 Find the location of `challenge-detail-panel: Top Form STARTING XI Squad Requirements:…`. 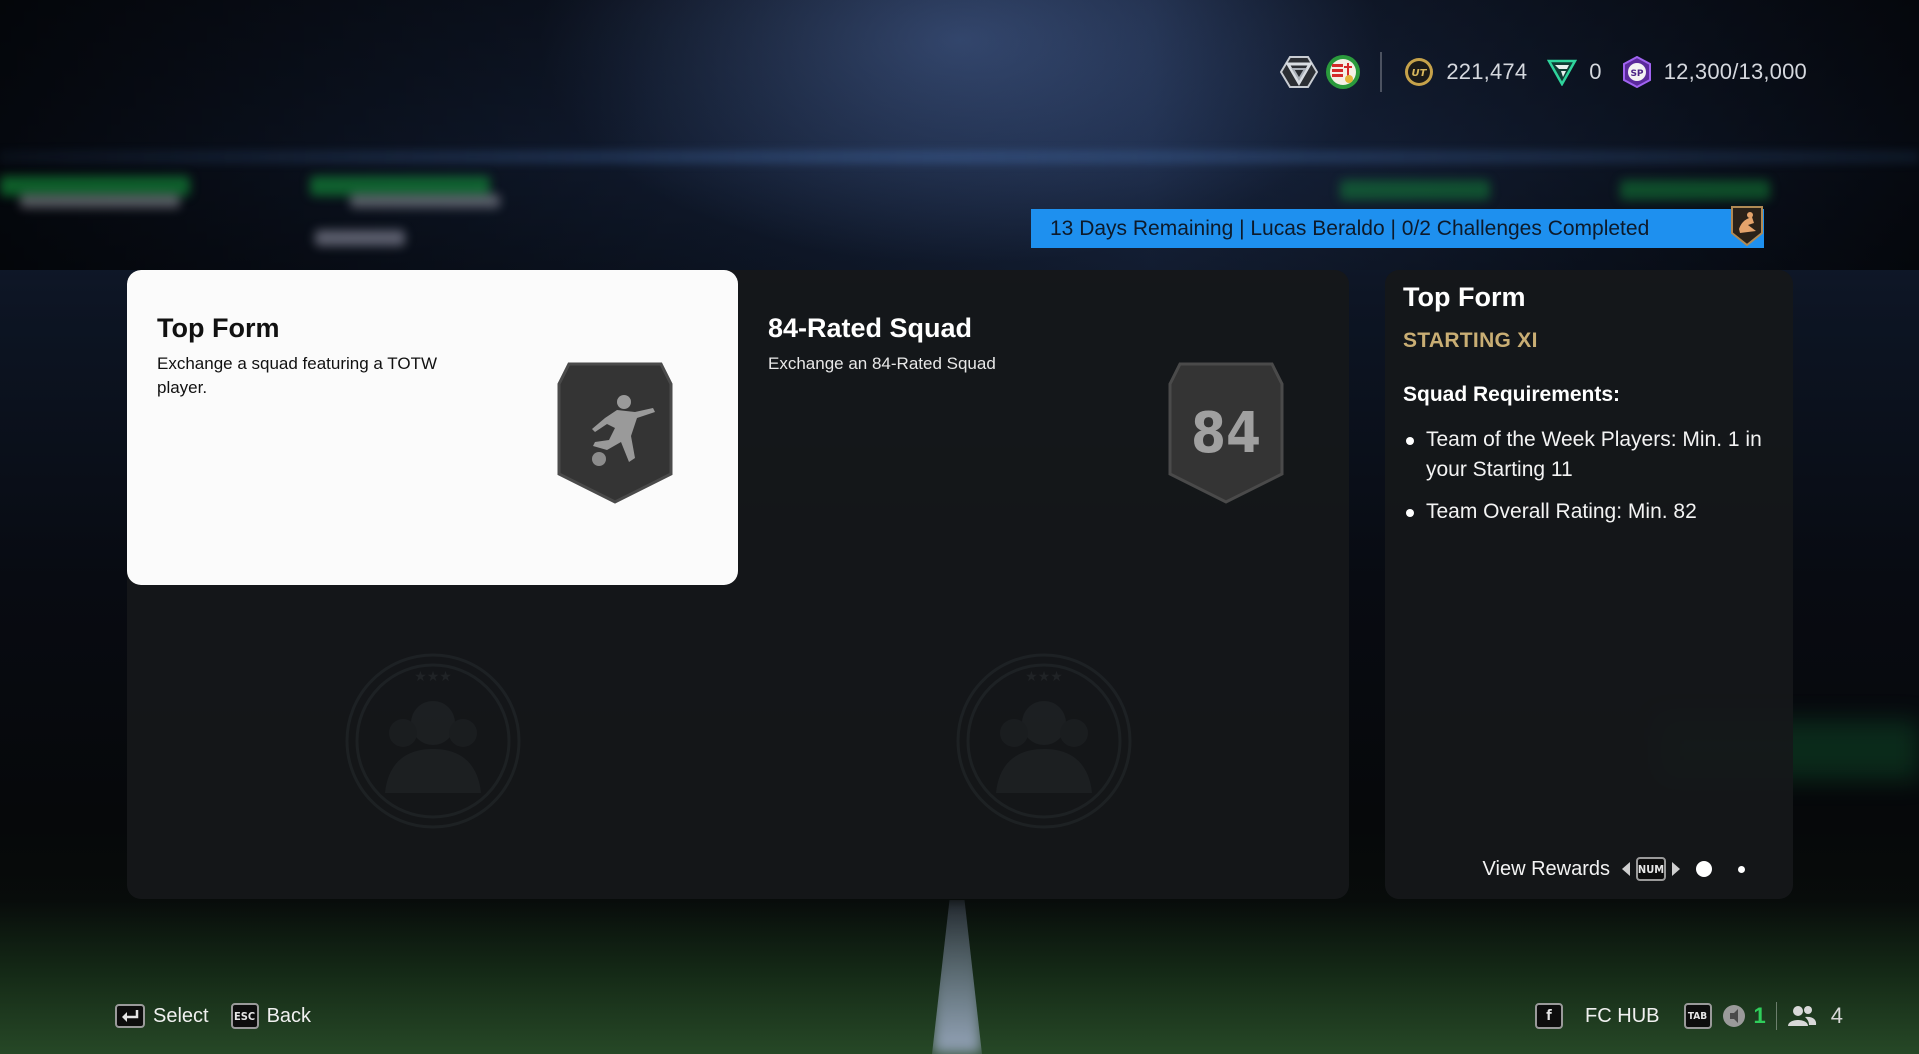

challenge-detail-panel: Top Form STARTING XI Squad Requirements:… is located at coordinates (1589, 584).